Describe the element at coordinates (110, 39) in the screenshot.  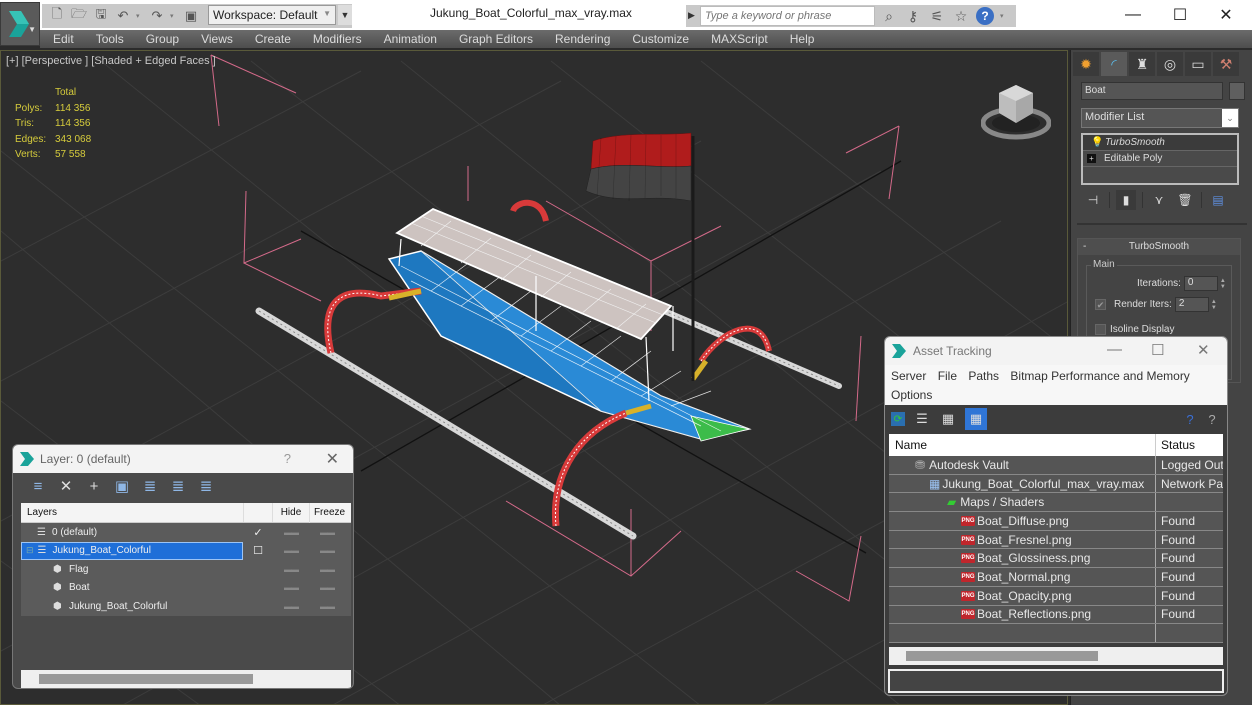
I see `menu-tools: Tools` at that location.